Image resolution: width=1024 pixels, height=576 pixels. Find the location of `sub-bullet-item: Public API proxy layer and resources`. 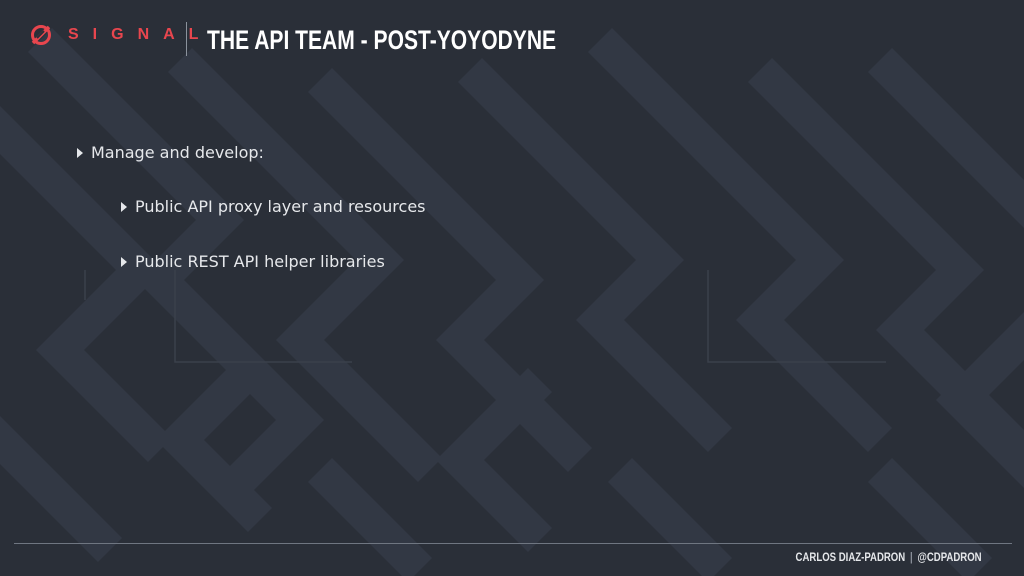

sub-bullet-item: Public API proxy layer and resources is located at coordinates (273, 206).